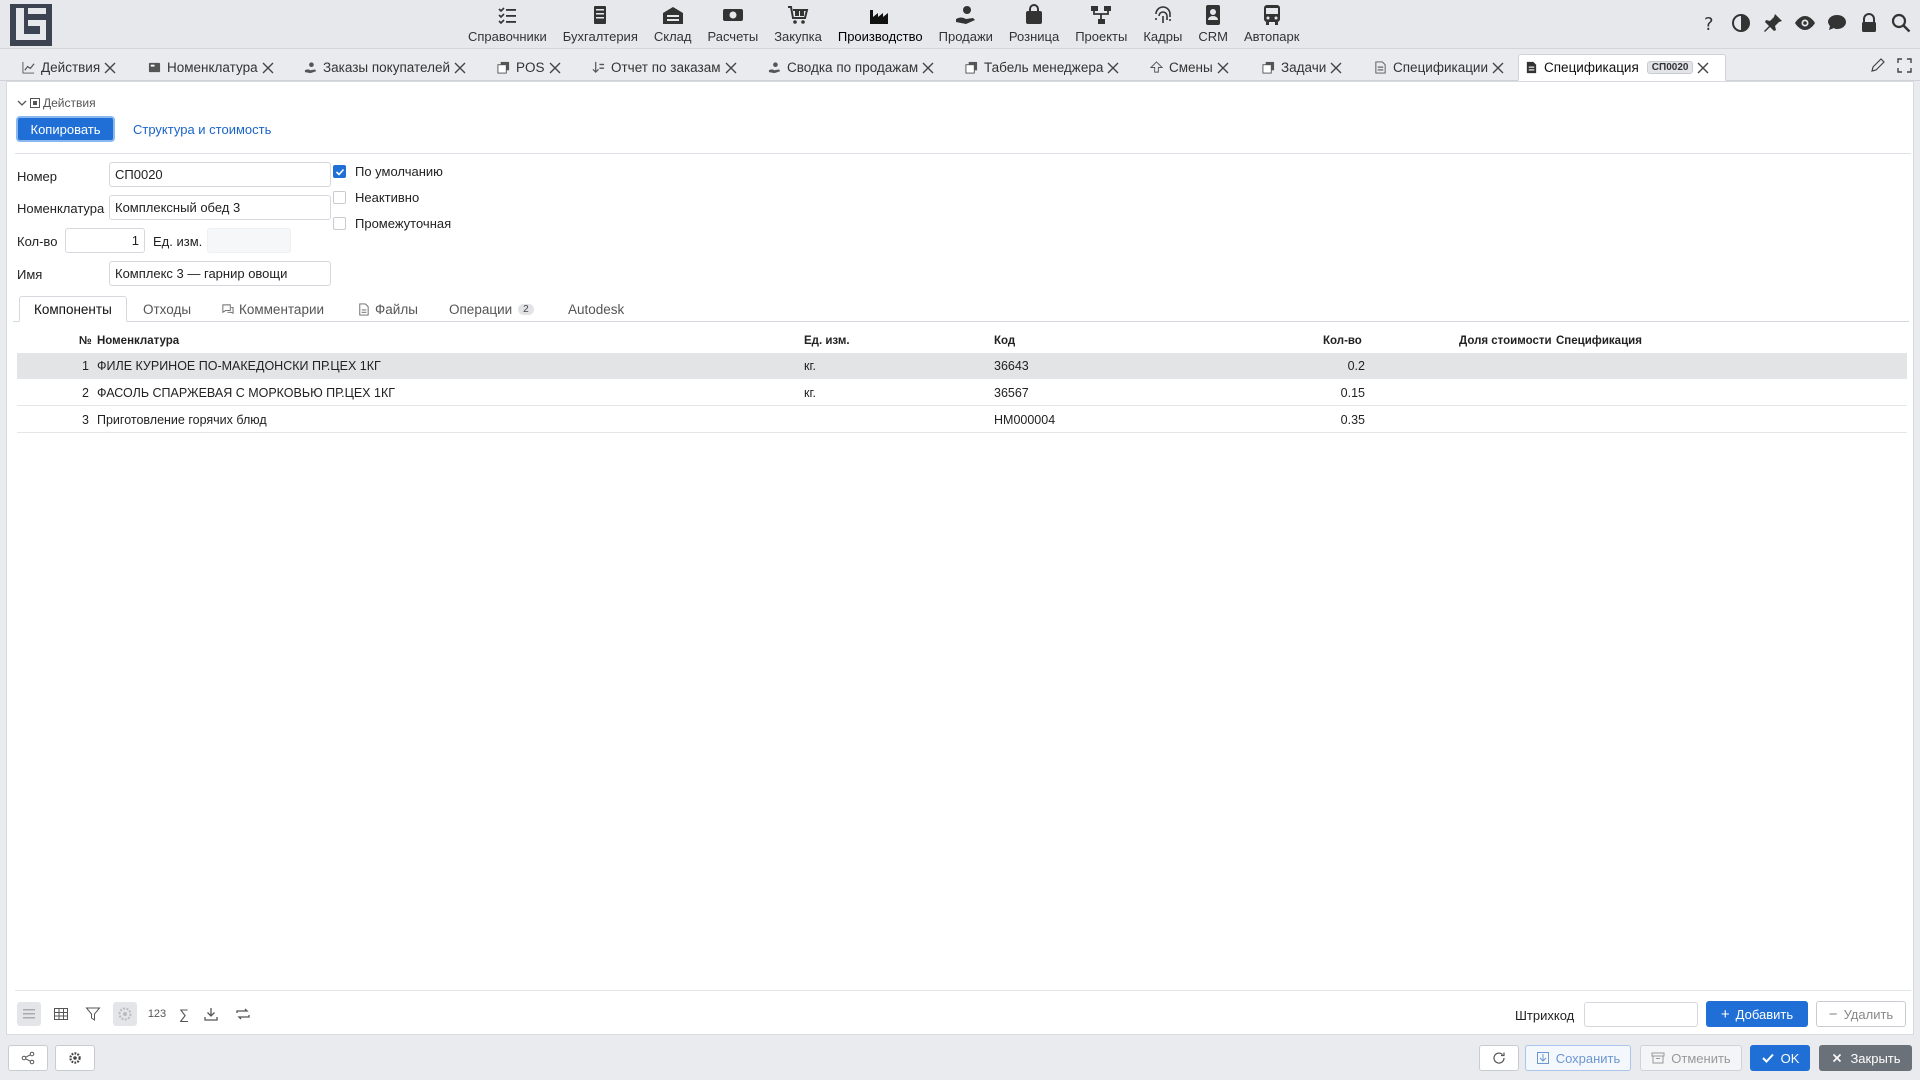 This screenshot has height=1080, width=1920. What do you see at coordinates (1042, 67) in the screenshot?
I see `tab-manager-timesheet: Табель менеджера` at bounding box center [1042, 67].